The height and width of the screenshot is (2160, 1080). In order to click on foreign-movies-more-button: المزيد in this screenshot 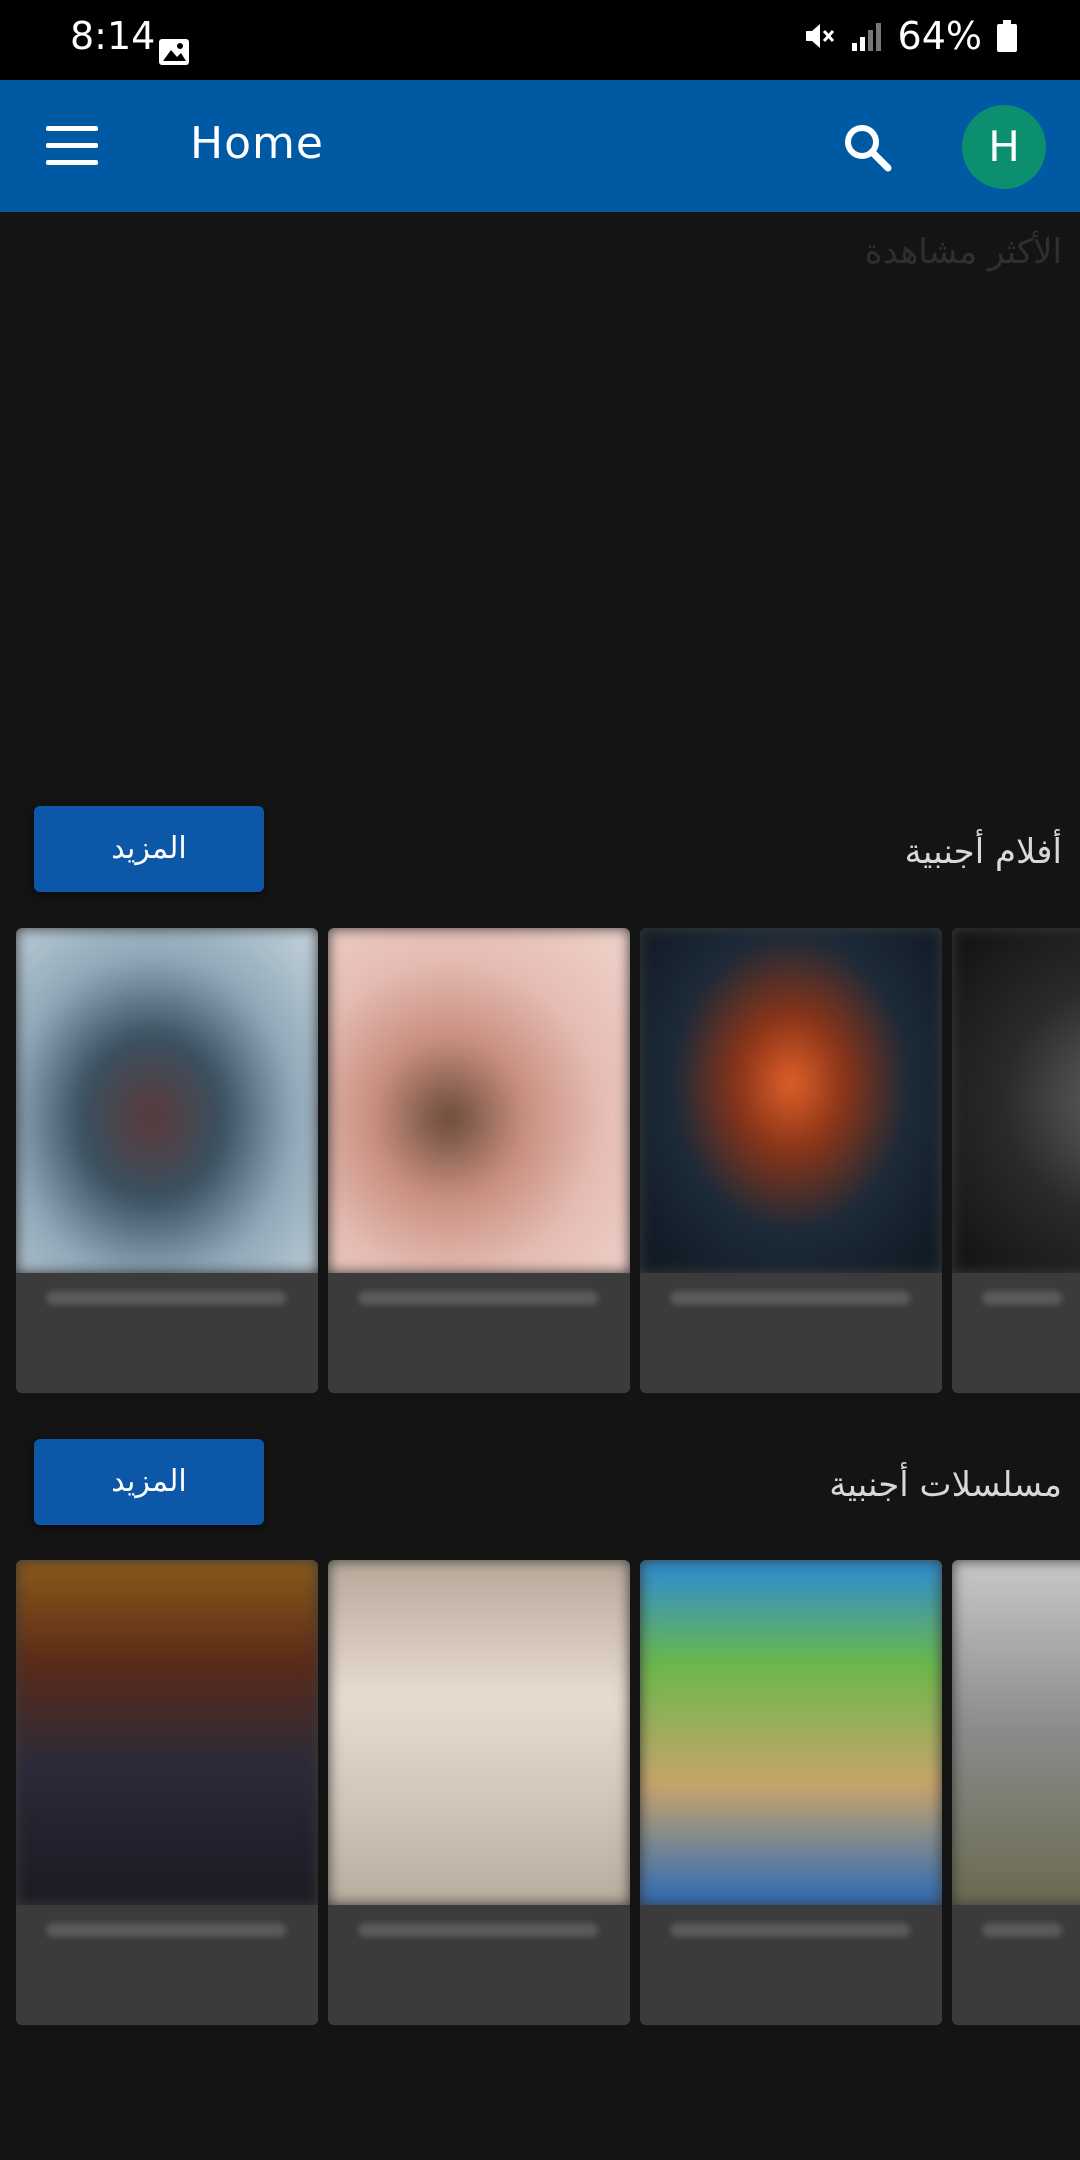, I will do `click(149, 849)`.